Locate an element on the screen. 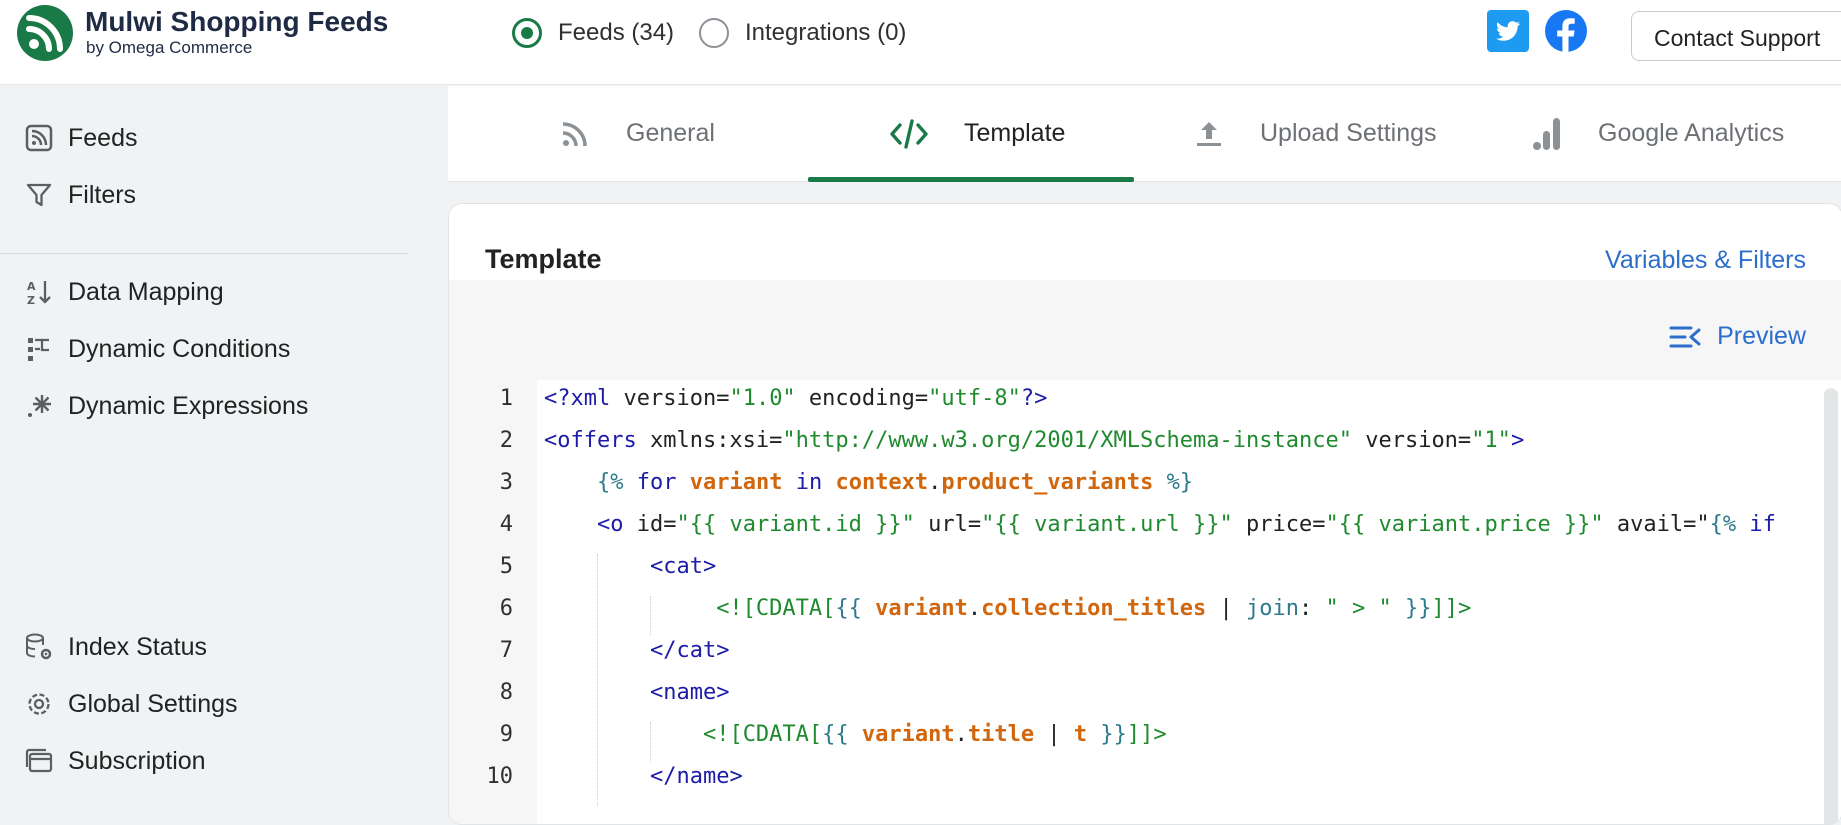 The image size is (1841, 825). line-number: 1 is located at coordinates (506, 398).